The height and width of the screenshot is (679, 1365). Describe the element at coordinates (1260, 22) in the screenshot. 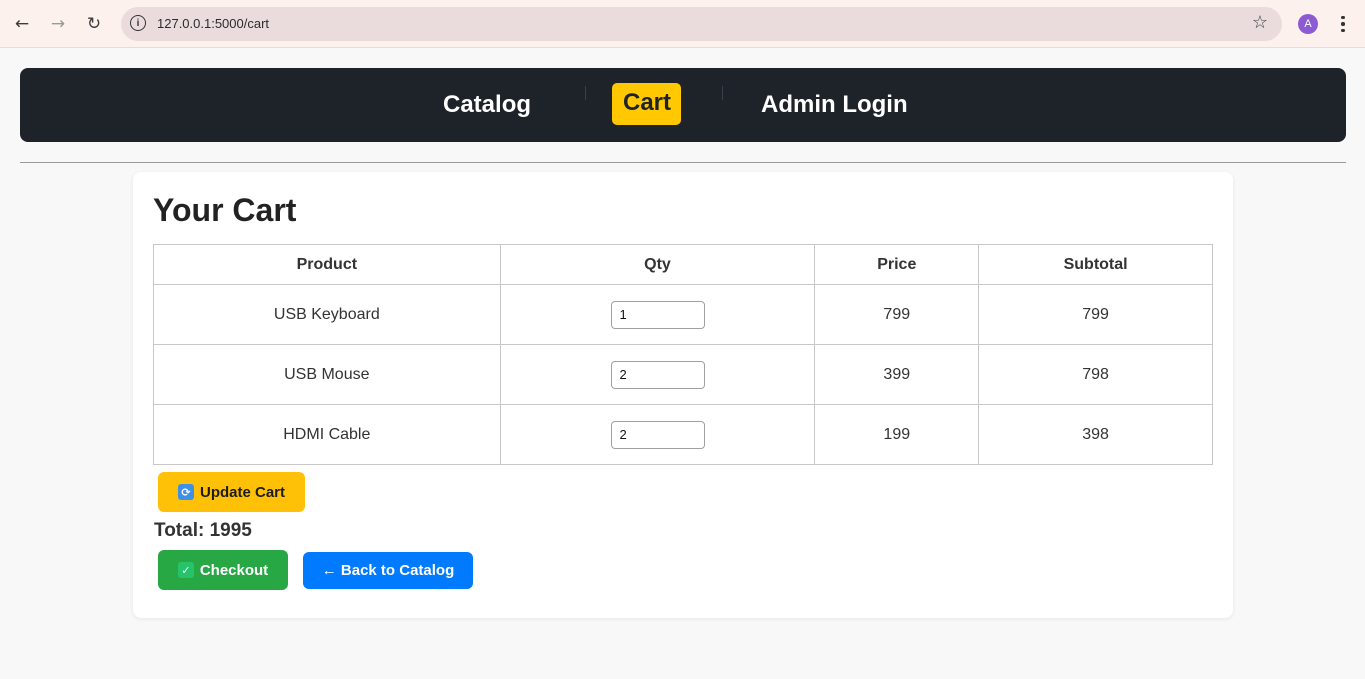

I see `bookmark-star-icon: ☆` at that location.